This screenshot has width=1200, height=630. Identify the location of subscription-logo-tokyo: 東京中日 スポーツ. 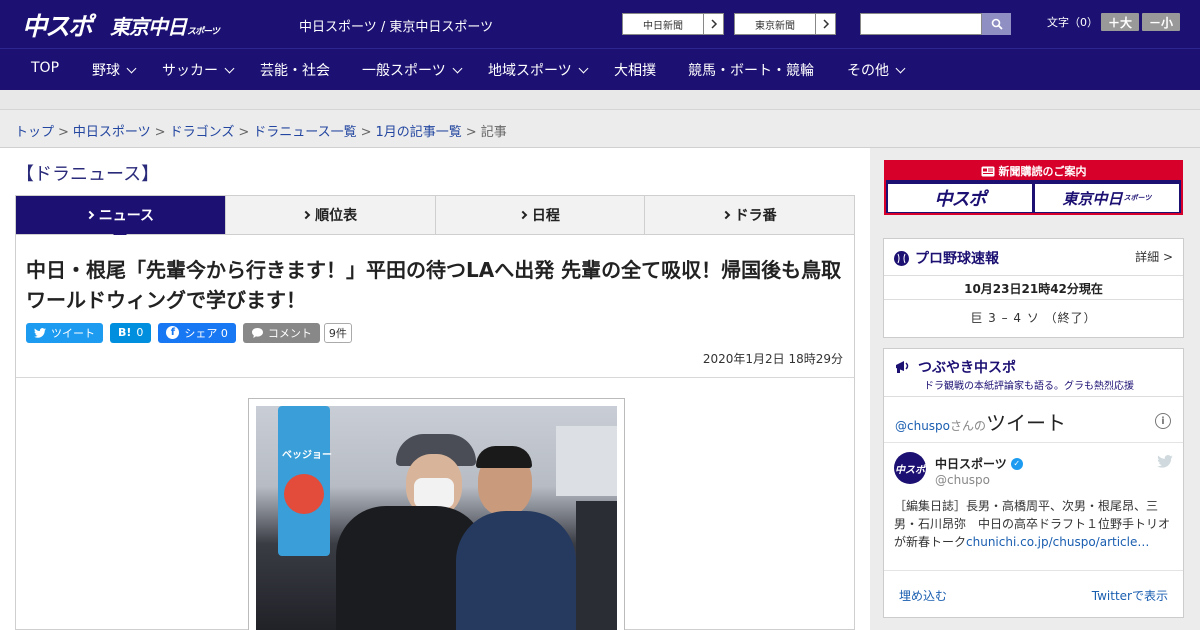
(1107, 198).